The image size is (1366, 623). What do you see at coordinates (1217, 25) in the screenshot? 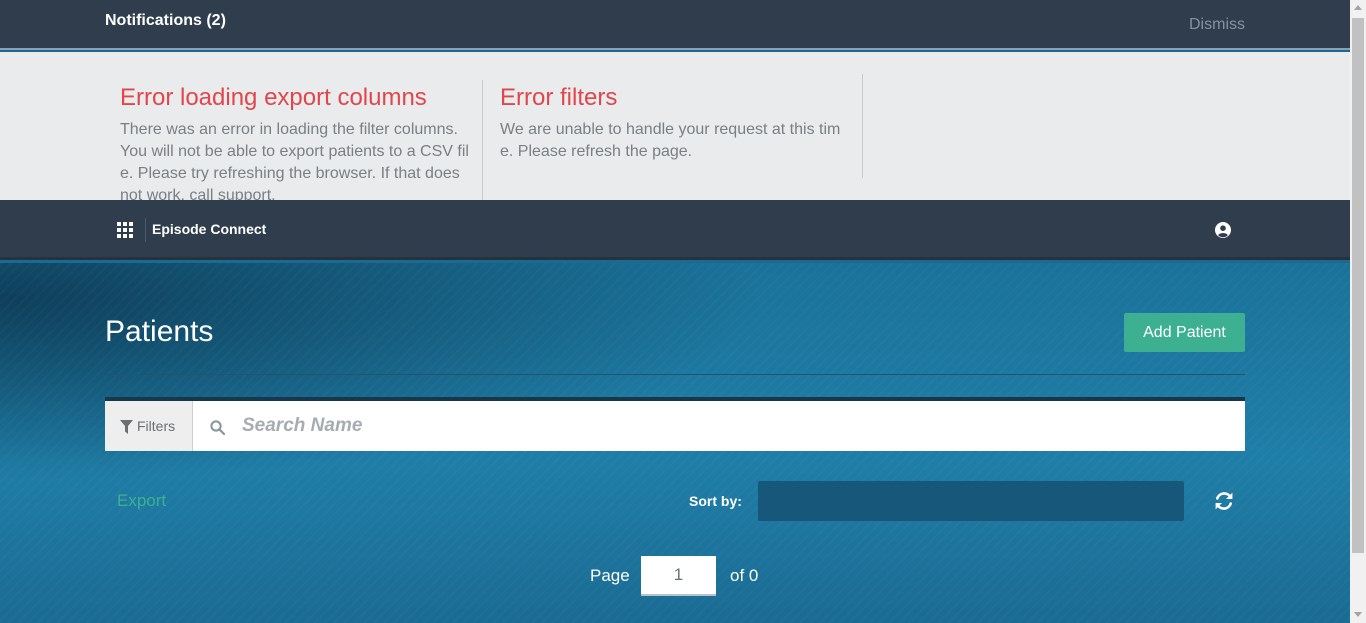
I see `dismiss-button: Dismiss` at bounding box center [1217, 25].